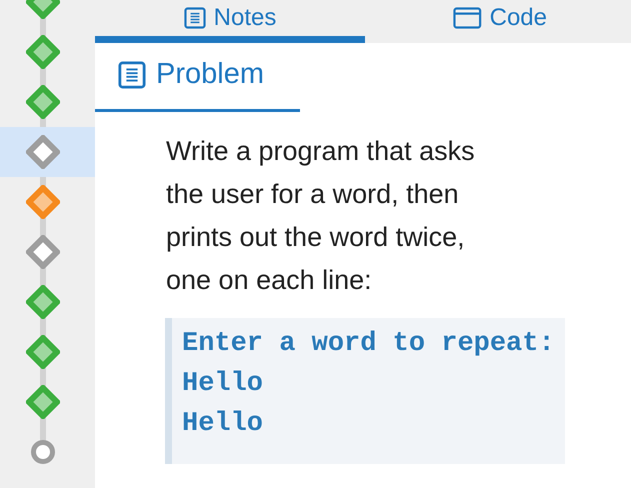 The height and width of the screenshot is (488, 631). Describe the element at coordinates (197, 77) in the screenshot. I see `tab: Problem` at that location.